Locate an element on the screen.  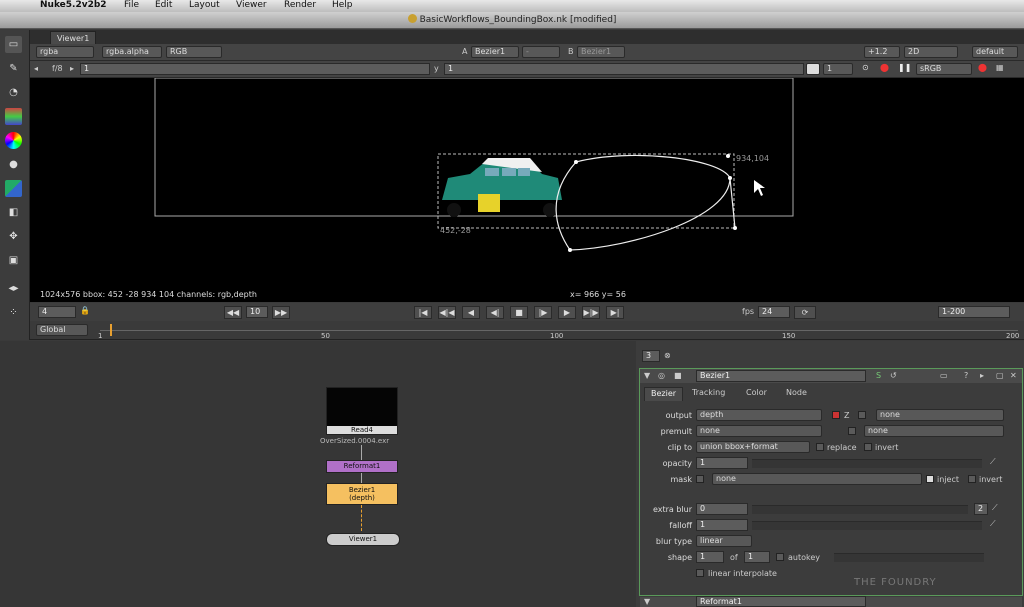
opacity-slider is located at coordinates (867, 463).